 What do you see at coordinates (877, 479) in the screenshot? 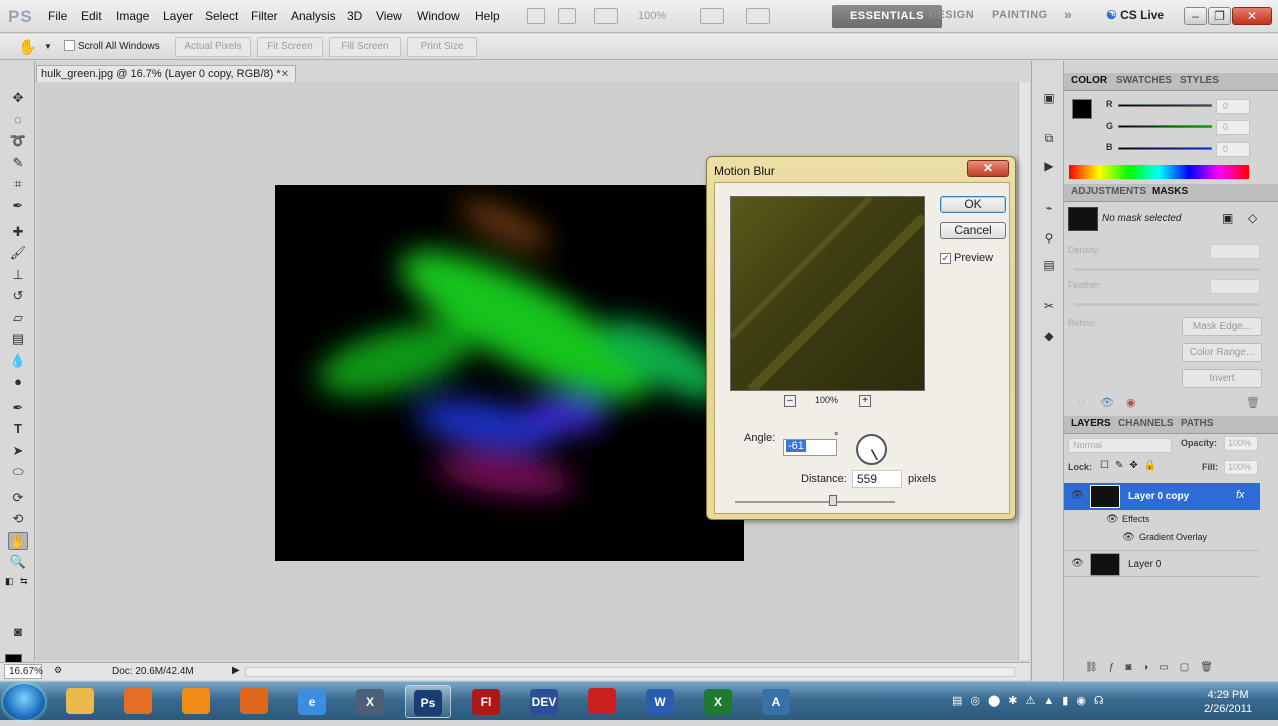
I see `distance-input: 559` at bounding box center [877, 479].